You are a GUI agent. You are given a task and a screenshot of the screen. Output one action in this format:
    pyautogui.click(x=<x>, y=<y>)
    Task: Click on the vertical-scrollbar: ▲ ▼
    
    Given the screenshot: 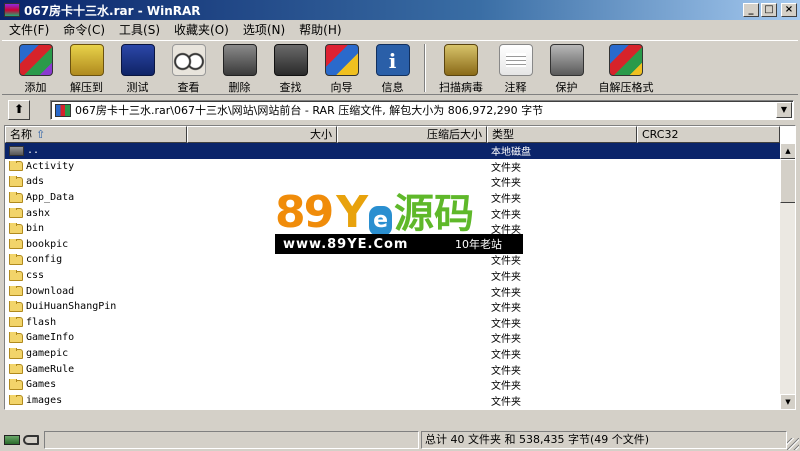 What is the action you would take?
    pyautogui.click(x=787, y=276)
    